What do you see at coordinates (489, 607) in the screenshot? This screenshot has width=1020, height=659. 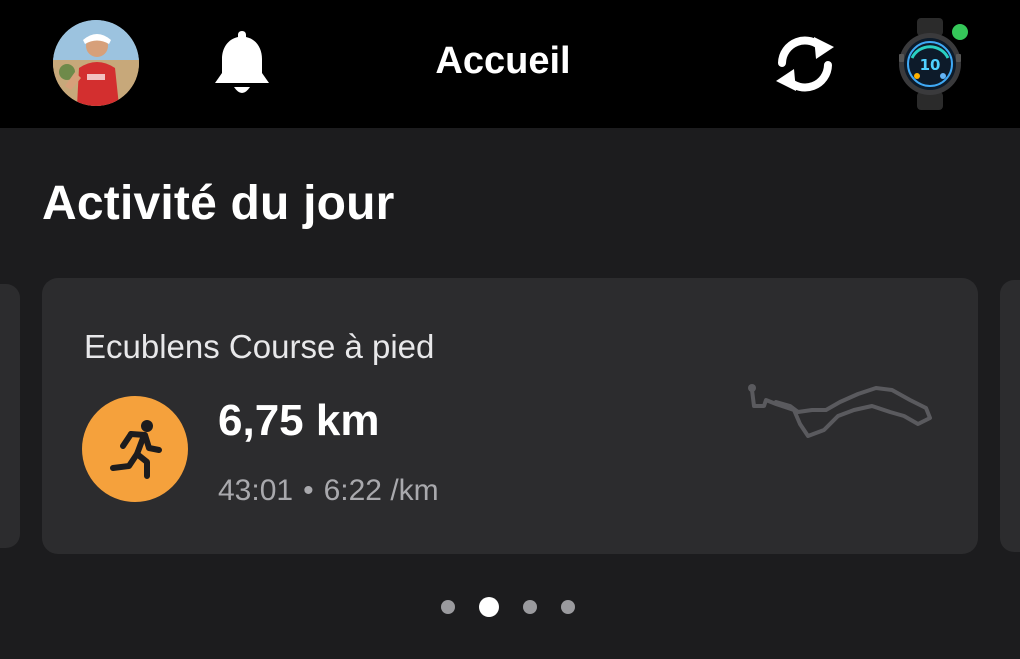 I see `page-dot-active` at bounding box center [489, 607].